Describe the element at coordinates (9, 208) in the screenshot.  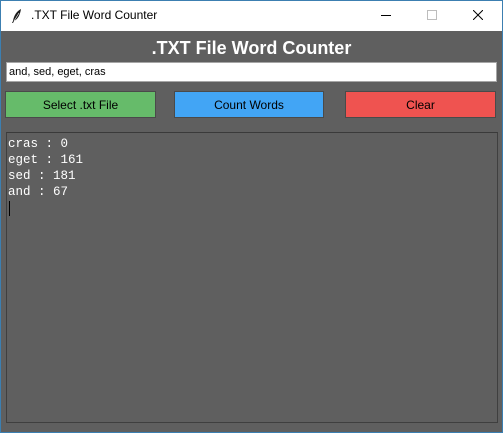
I see `text-cursor` at that location.